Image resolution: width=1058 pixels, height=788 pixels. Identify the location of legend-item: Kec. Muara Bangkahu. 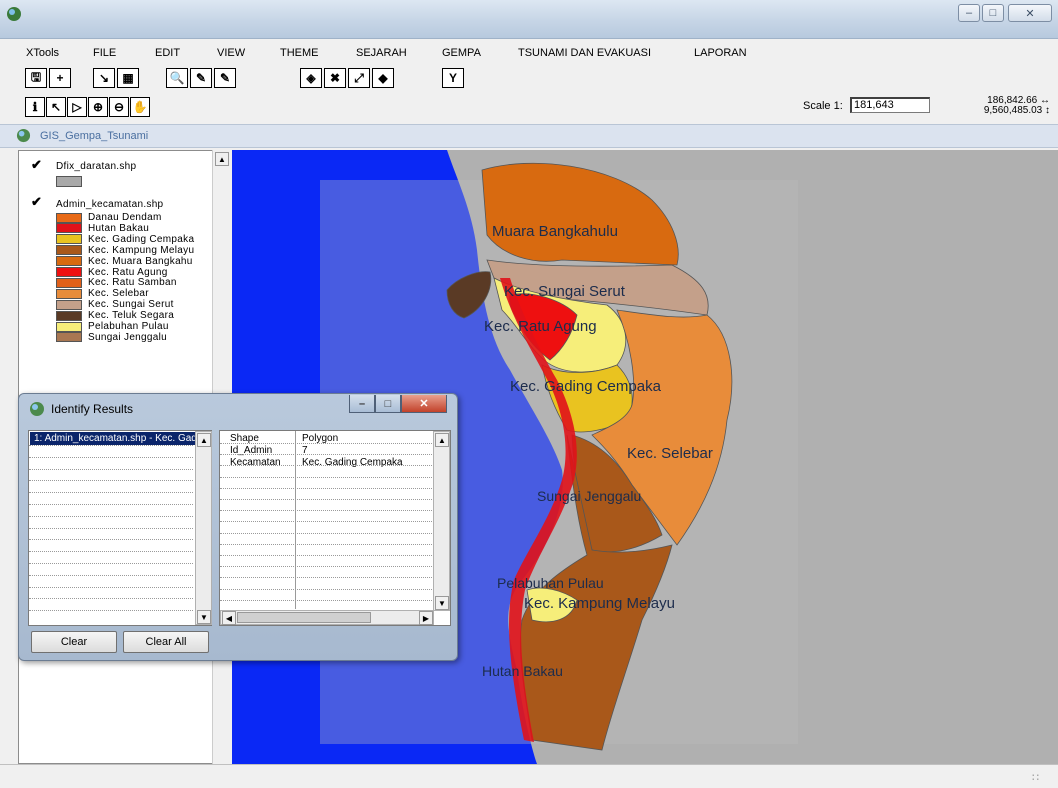
(124, 261).